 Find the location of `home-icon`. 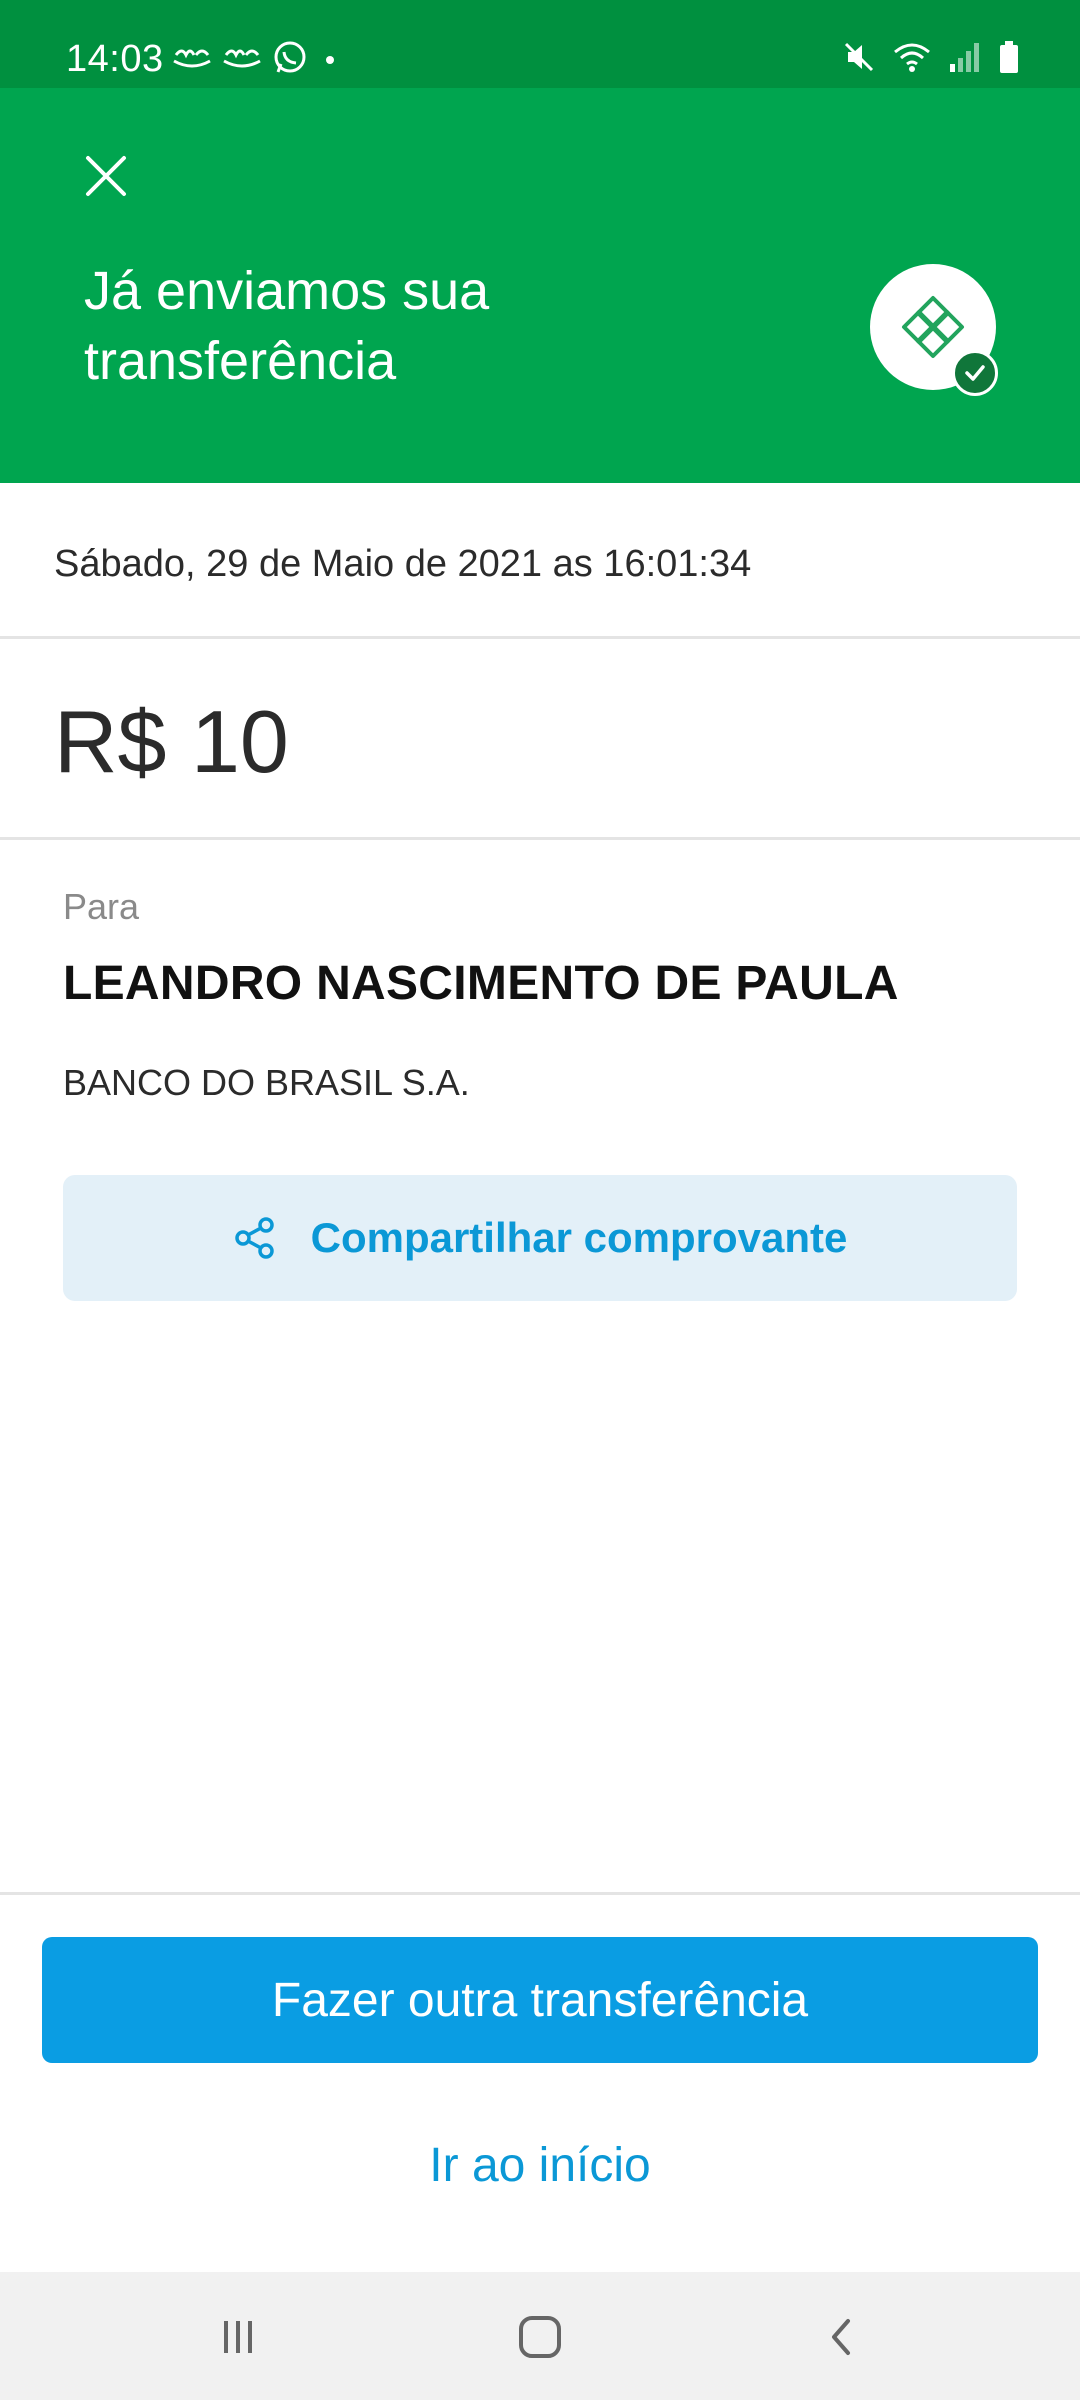

home-icon is located at coordinates (540, 2337).